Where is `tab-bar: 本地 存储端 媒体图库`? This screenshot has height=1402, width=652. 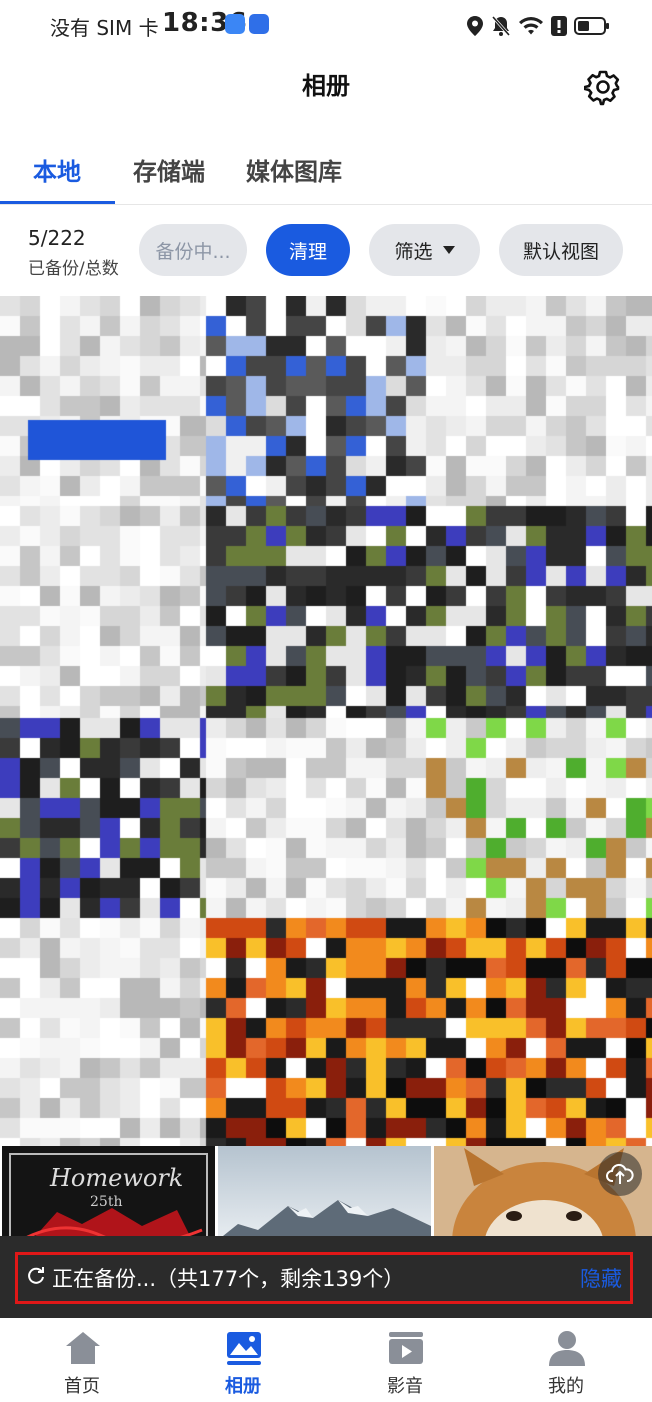
tab-bar: 本地 存储端 媒体图库 is located at coordinates (326, 172).